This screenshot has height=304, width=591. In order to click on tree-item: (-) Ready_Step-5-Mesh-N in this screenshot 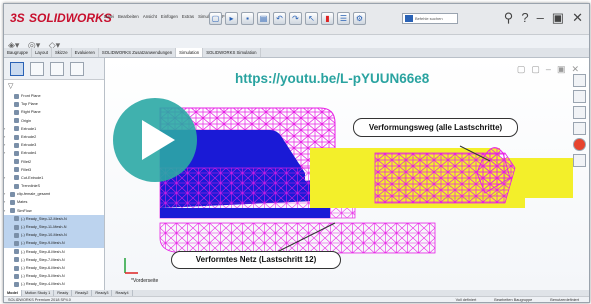, I will do `click(54, 276)`.